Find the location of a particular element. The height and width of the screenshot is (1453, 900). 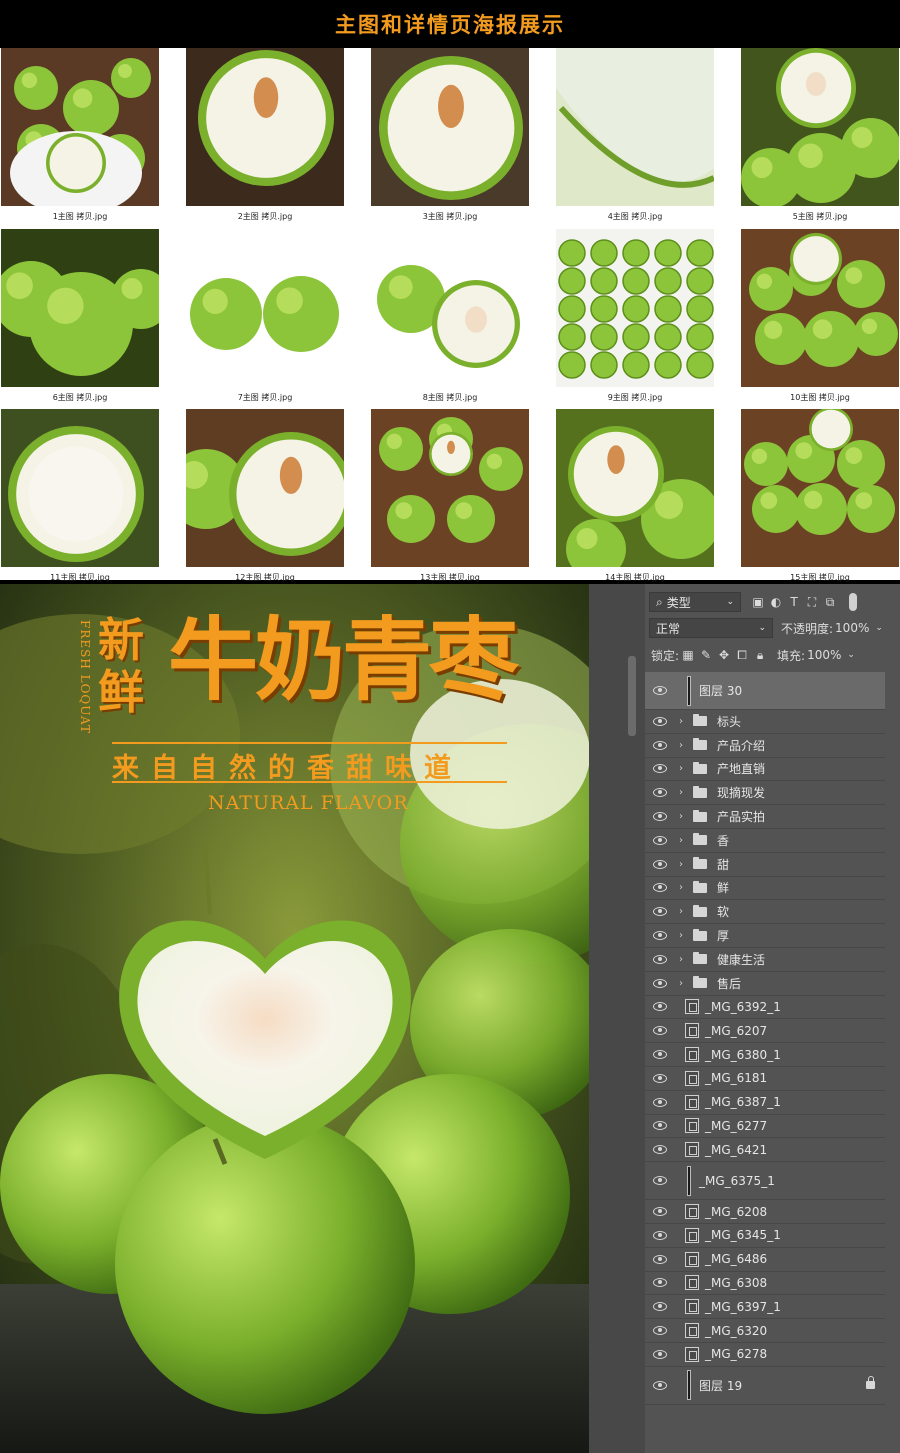

layer-row: _MG_6486 is located at coordinates (765, 1259).